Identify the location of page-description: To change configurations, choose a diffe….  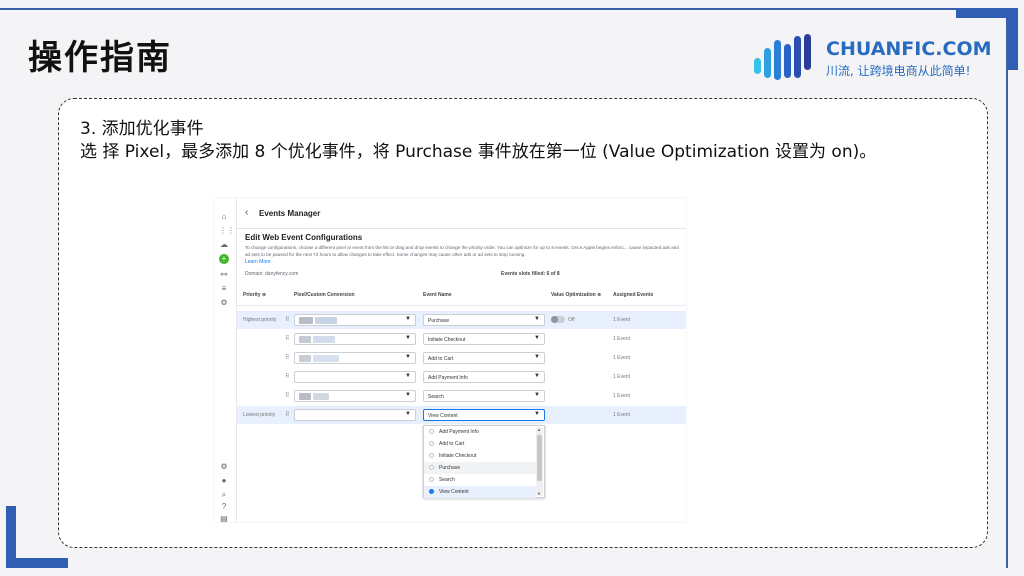
(462, 251).